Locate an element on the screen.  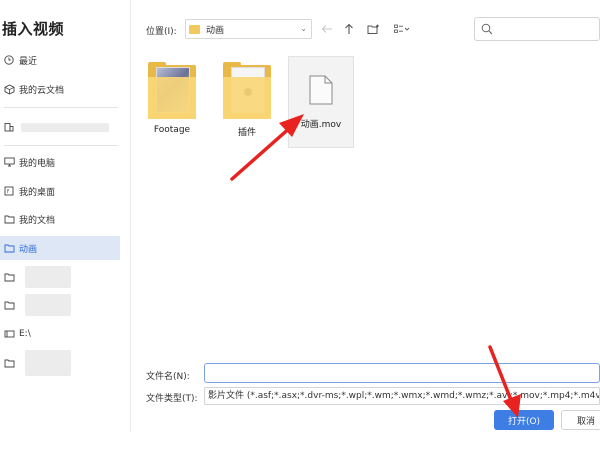
document-icon is located at coordinates (321, 90).